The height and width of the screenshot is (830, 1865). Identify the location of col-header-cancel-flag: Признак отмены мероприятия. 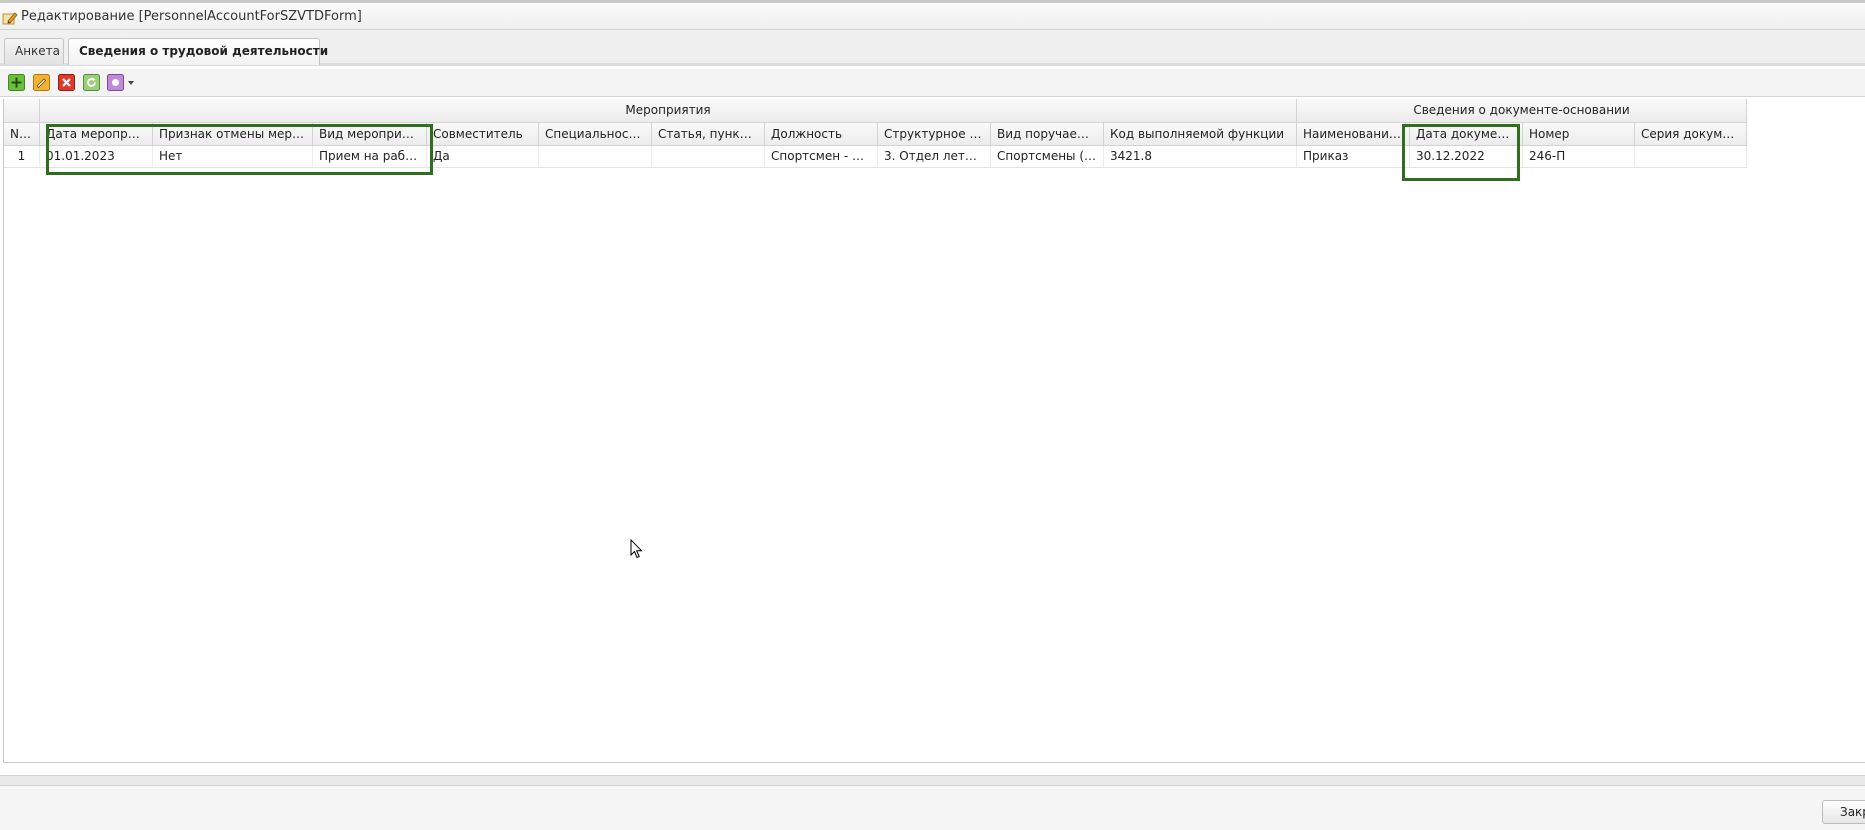
(233, 134).